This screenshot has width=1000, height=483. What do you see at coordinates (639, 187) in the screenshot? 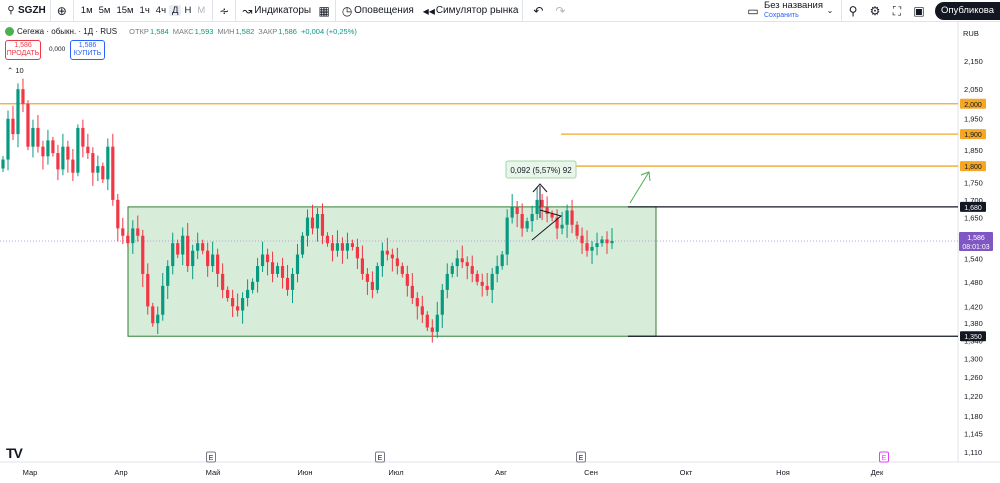
I see `projection-arrow` at bounding box center [639, 187].